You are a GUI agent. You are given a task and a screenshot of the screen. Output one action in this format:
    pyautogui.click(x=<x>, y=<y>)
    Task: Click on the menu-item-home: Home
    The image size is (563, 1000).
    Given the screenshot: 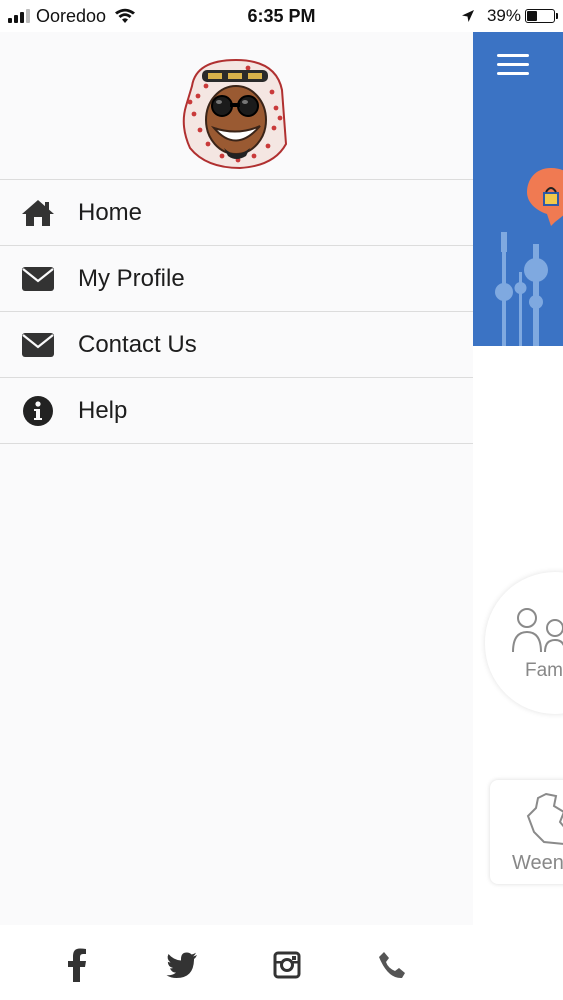 What is the action you would take?
    pyautogui.click(x=236, y=213)
    